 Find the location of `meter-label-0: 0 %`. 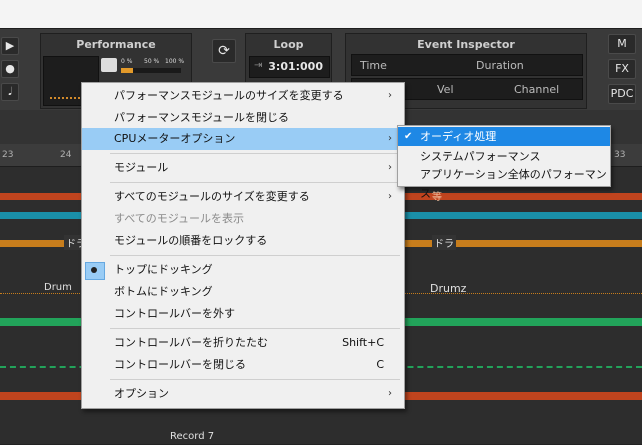

meter-label-0: 0 % is located at coordinates (127, 61).